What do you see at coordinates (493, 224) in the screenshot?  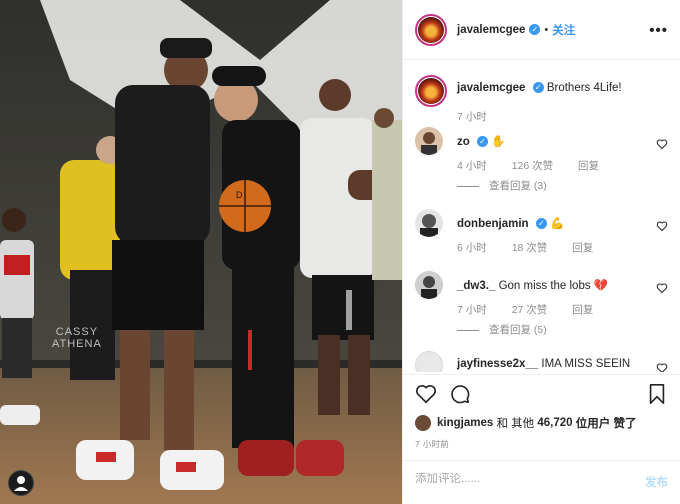 I see `comment-username: donbenjamin` at bounding box center [493, 224].